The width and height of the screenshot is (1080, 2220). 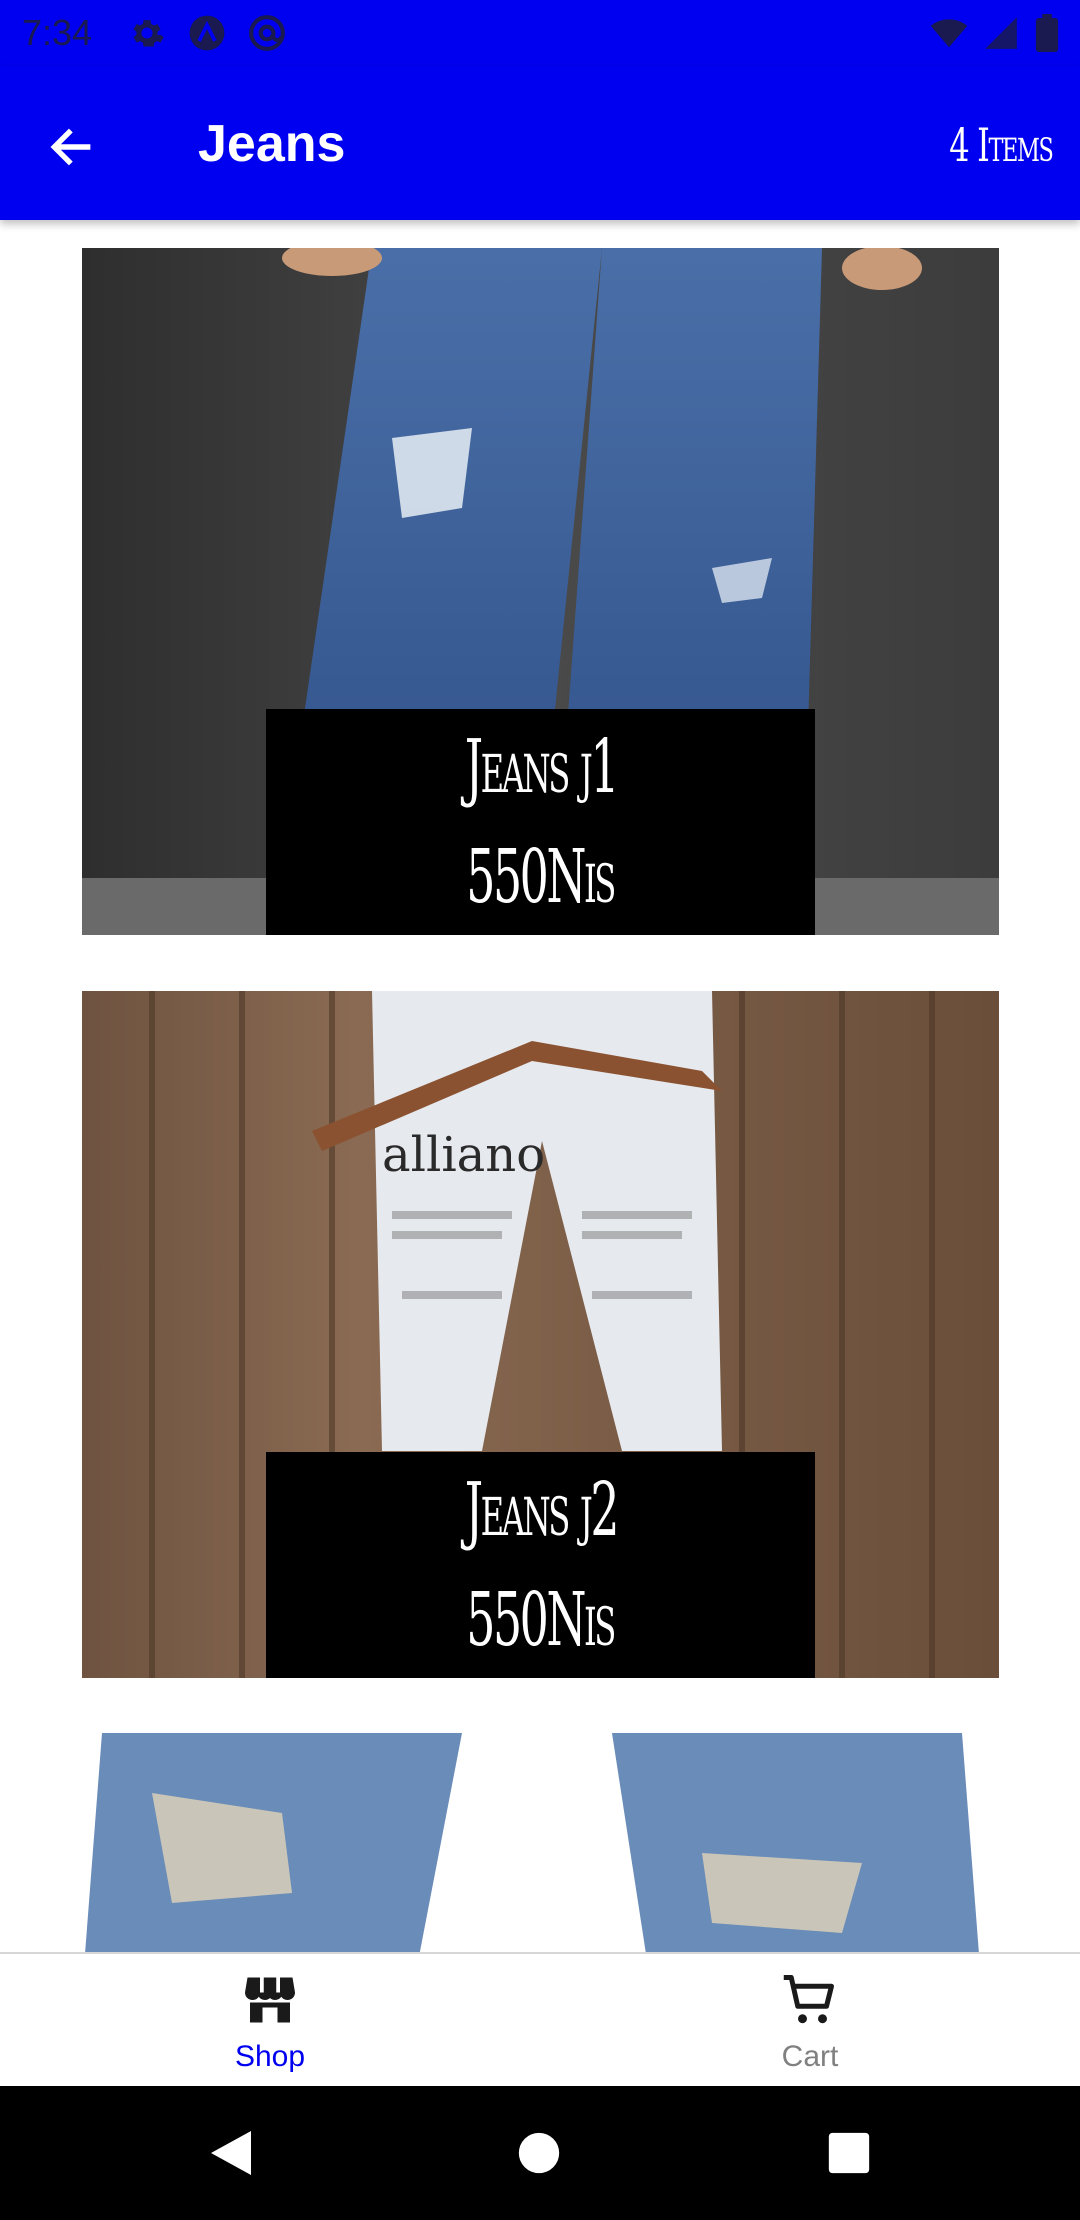 I want to click on back-triangle-icon, so click(x=231, y=2153).